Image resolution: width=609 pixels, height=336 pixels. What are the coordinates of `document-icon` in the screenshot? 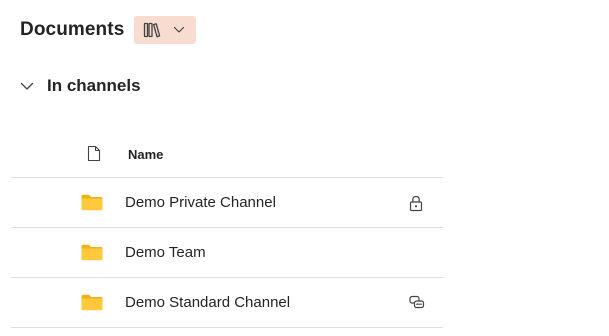 It's located at (94, 153).